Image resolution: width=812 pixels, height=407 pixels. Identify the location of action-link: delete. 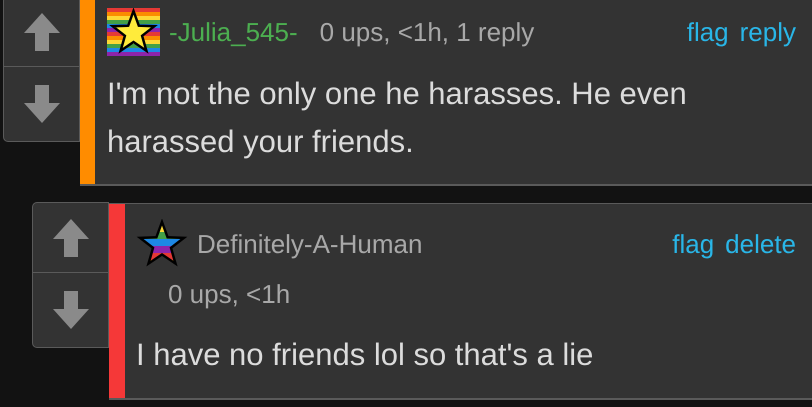
(760, 244).